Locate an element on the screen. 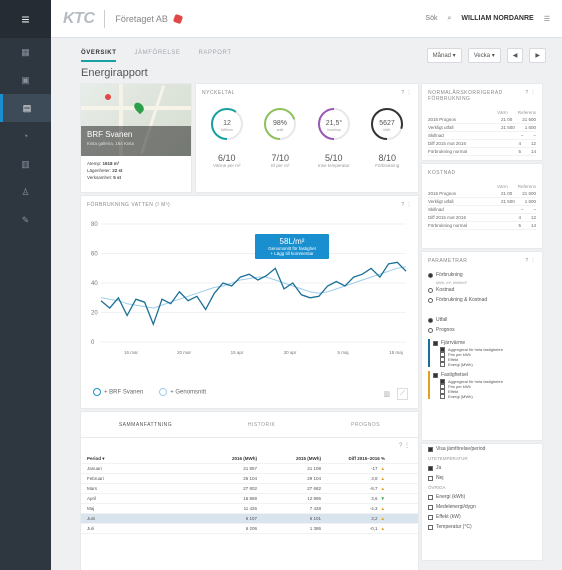 The image size is (562, 570). table-row: Juli 6 206 1 386 -0,1 ▲ is located at coordinates (249, 529).